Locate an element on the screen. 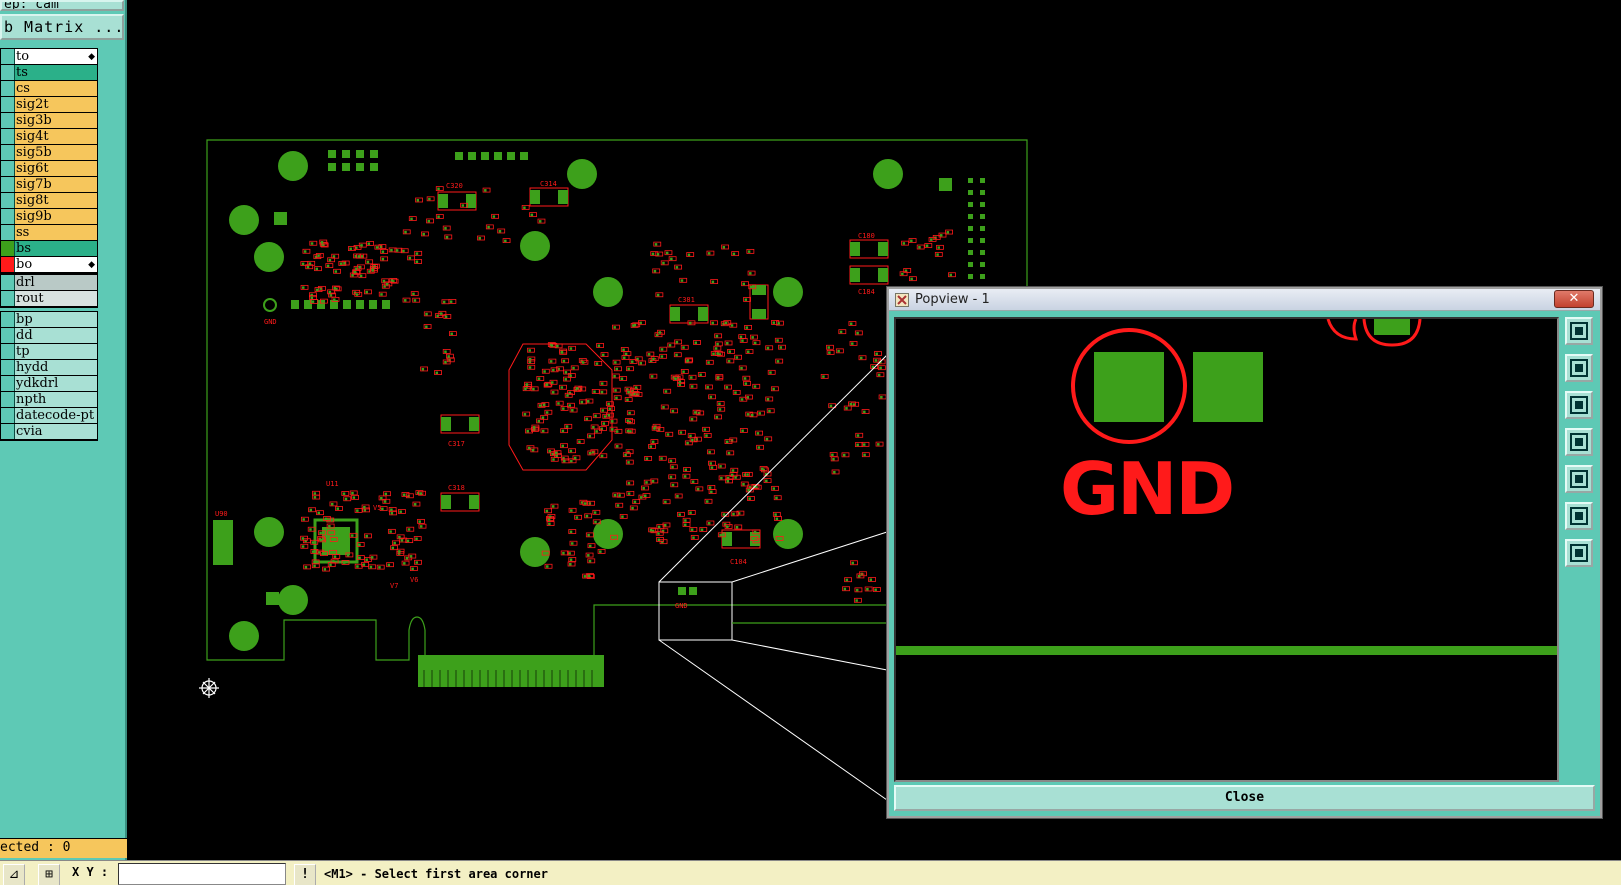 This screenshot has height=885, width=1621. pan-up-icon is located at coordinates (1579, 368).